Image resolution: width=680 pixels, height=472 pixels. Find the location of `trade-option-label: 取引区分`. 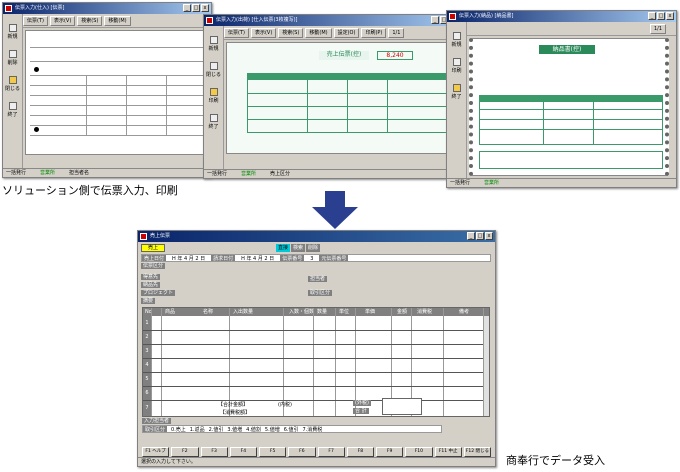

trade-option-label: 取引区分 is located at coordinates (155, 429).